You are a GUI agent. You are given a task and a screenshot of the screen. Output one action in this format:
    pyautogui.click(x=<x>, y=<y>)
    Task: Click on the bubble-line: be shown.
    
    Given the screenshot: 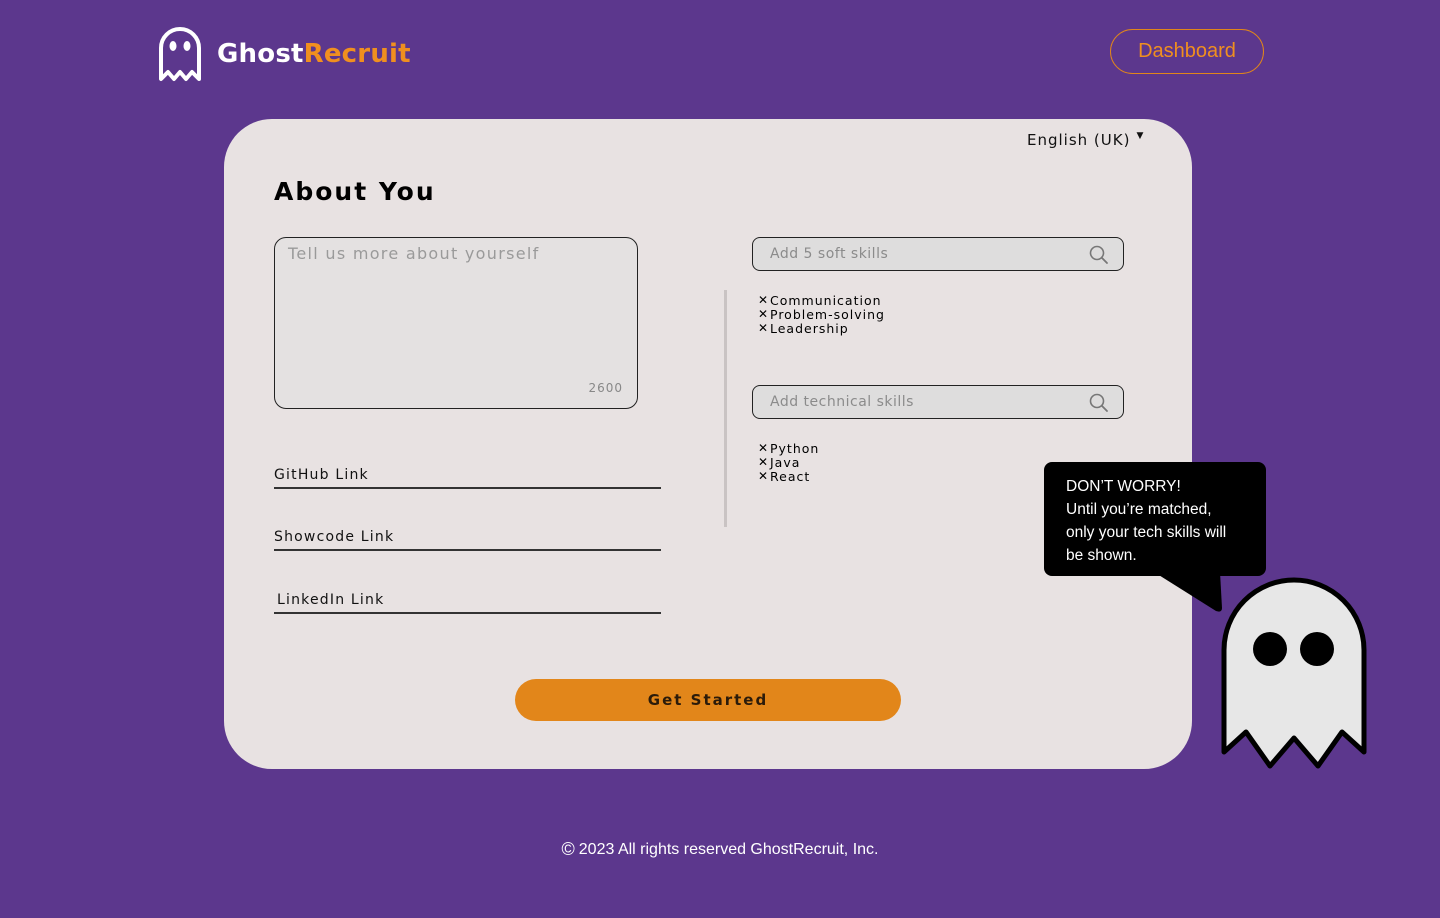 What is the action you would take?
    pyautogui.click(x=1101, y=555)
    